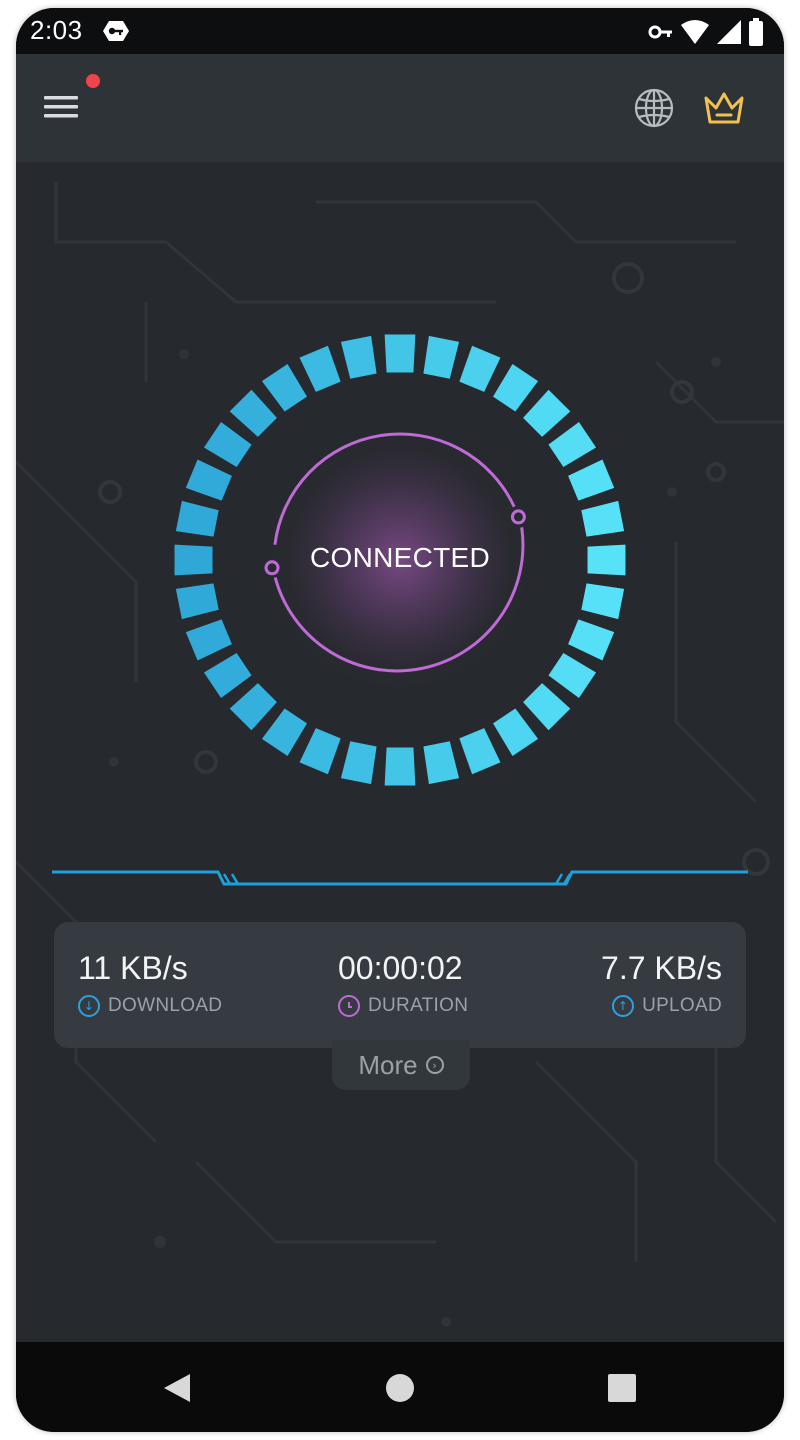  I want to click on home-icon, so click(400, 1388).